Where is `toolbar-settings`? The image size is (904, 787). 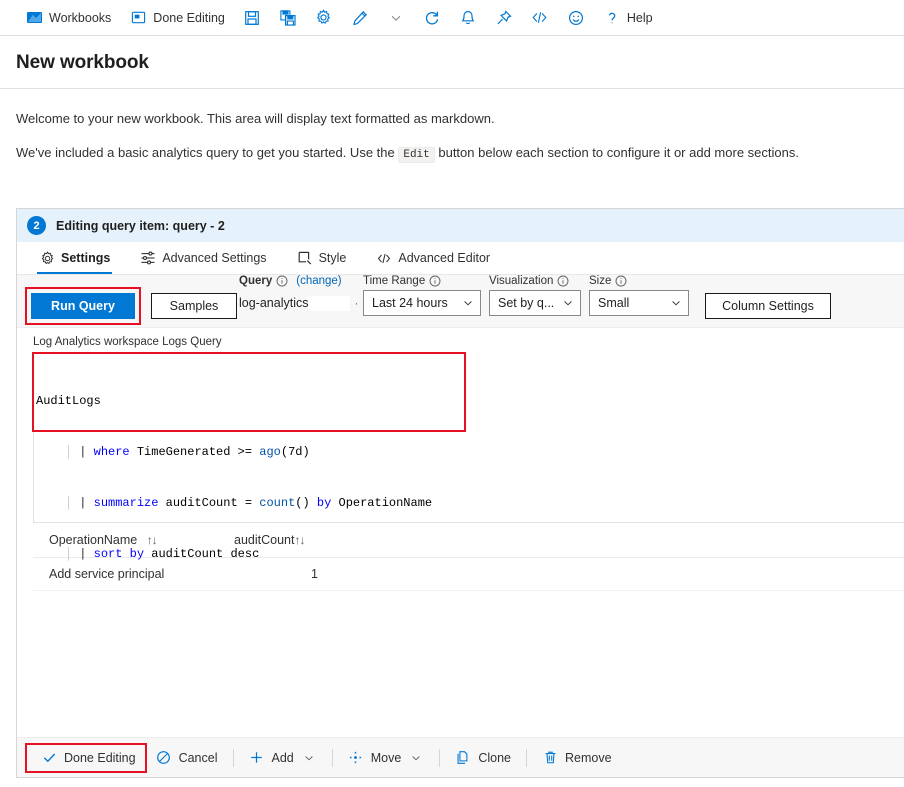
toolbar-settings is located at coordinates (324, 18).